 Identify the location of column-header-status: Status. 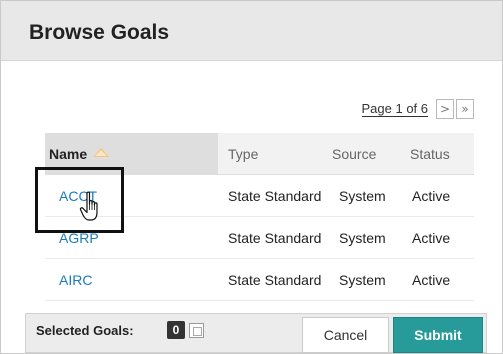
(438, 154).